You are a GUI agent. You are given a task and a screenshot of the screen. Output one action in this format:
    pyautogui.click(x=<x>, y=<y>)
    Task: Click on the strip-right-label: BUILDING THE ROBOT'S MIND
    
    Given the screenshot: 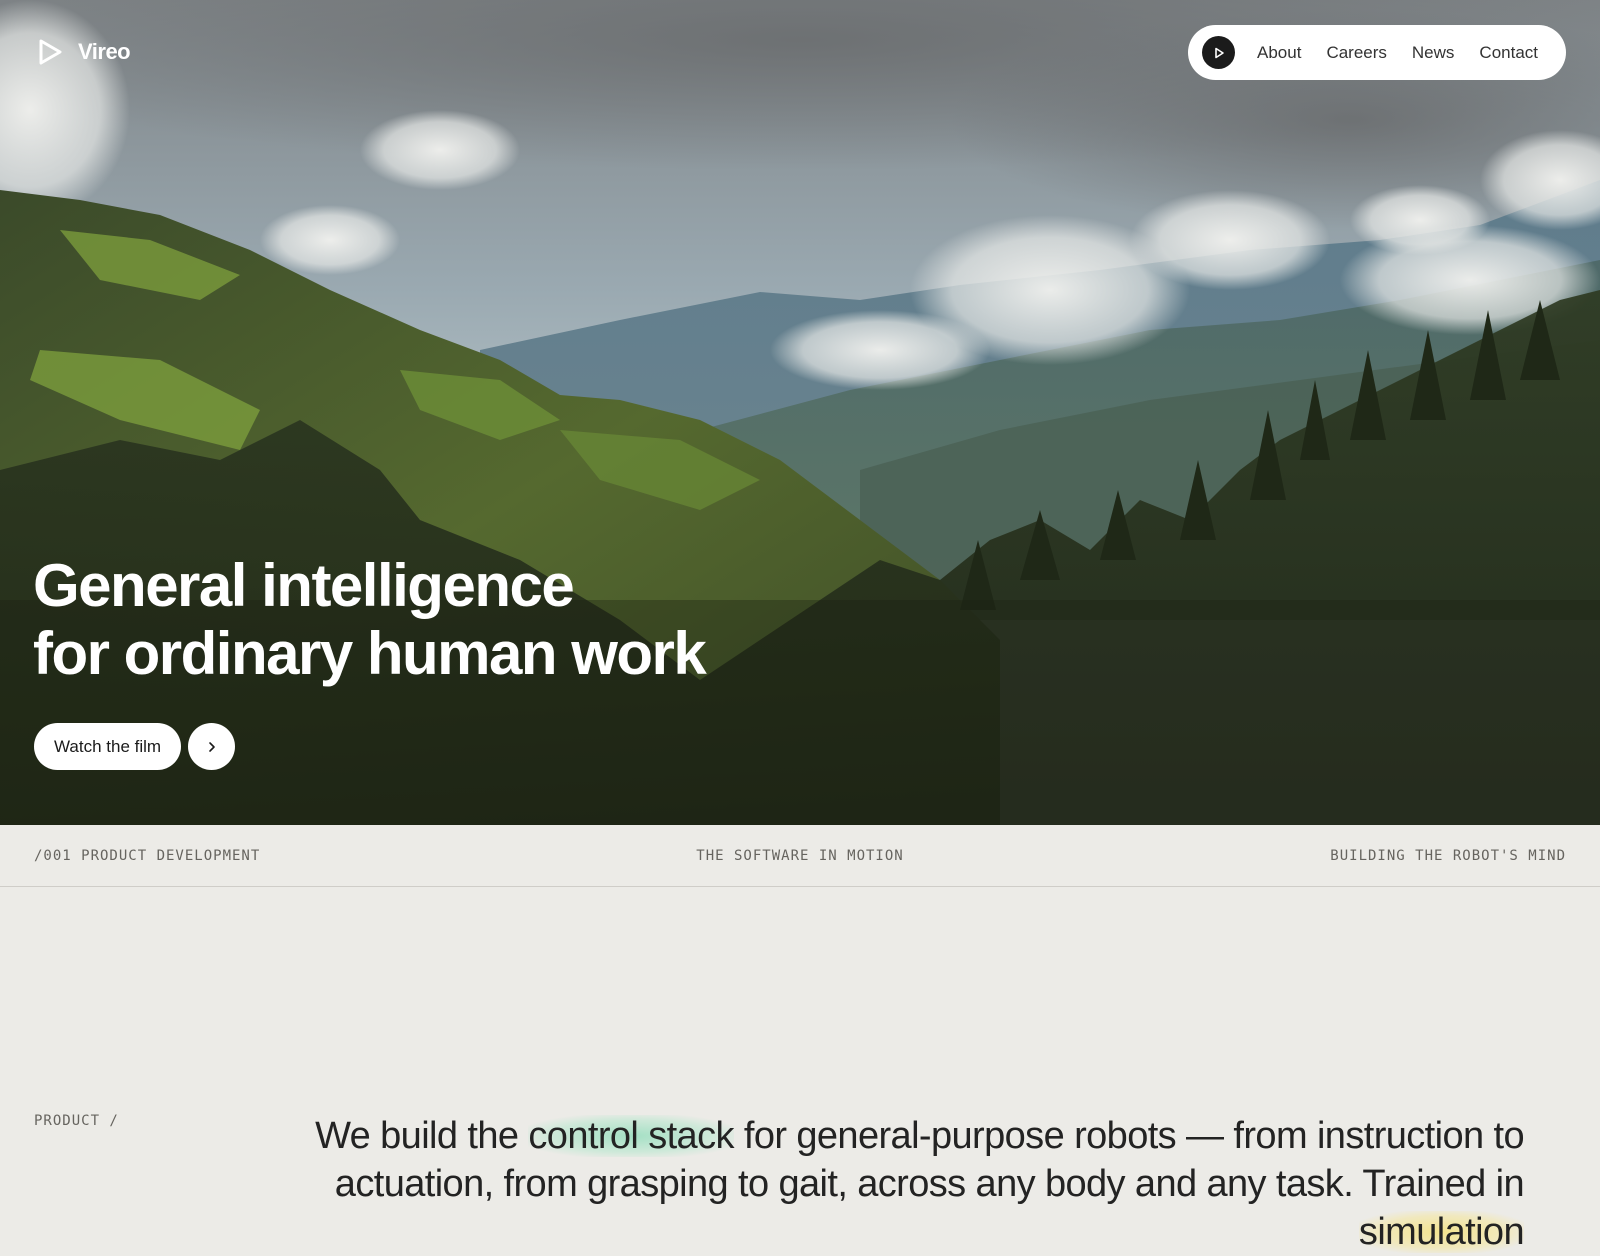 What is the action you would take?
    pyautogui.click(x=1448, y=856)
    